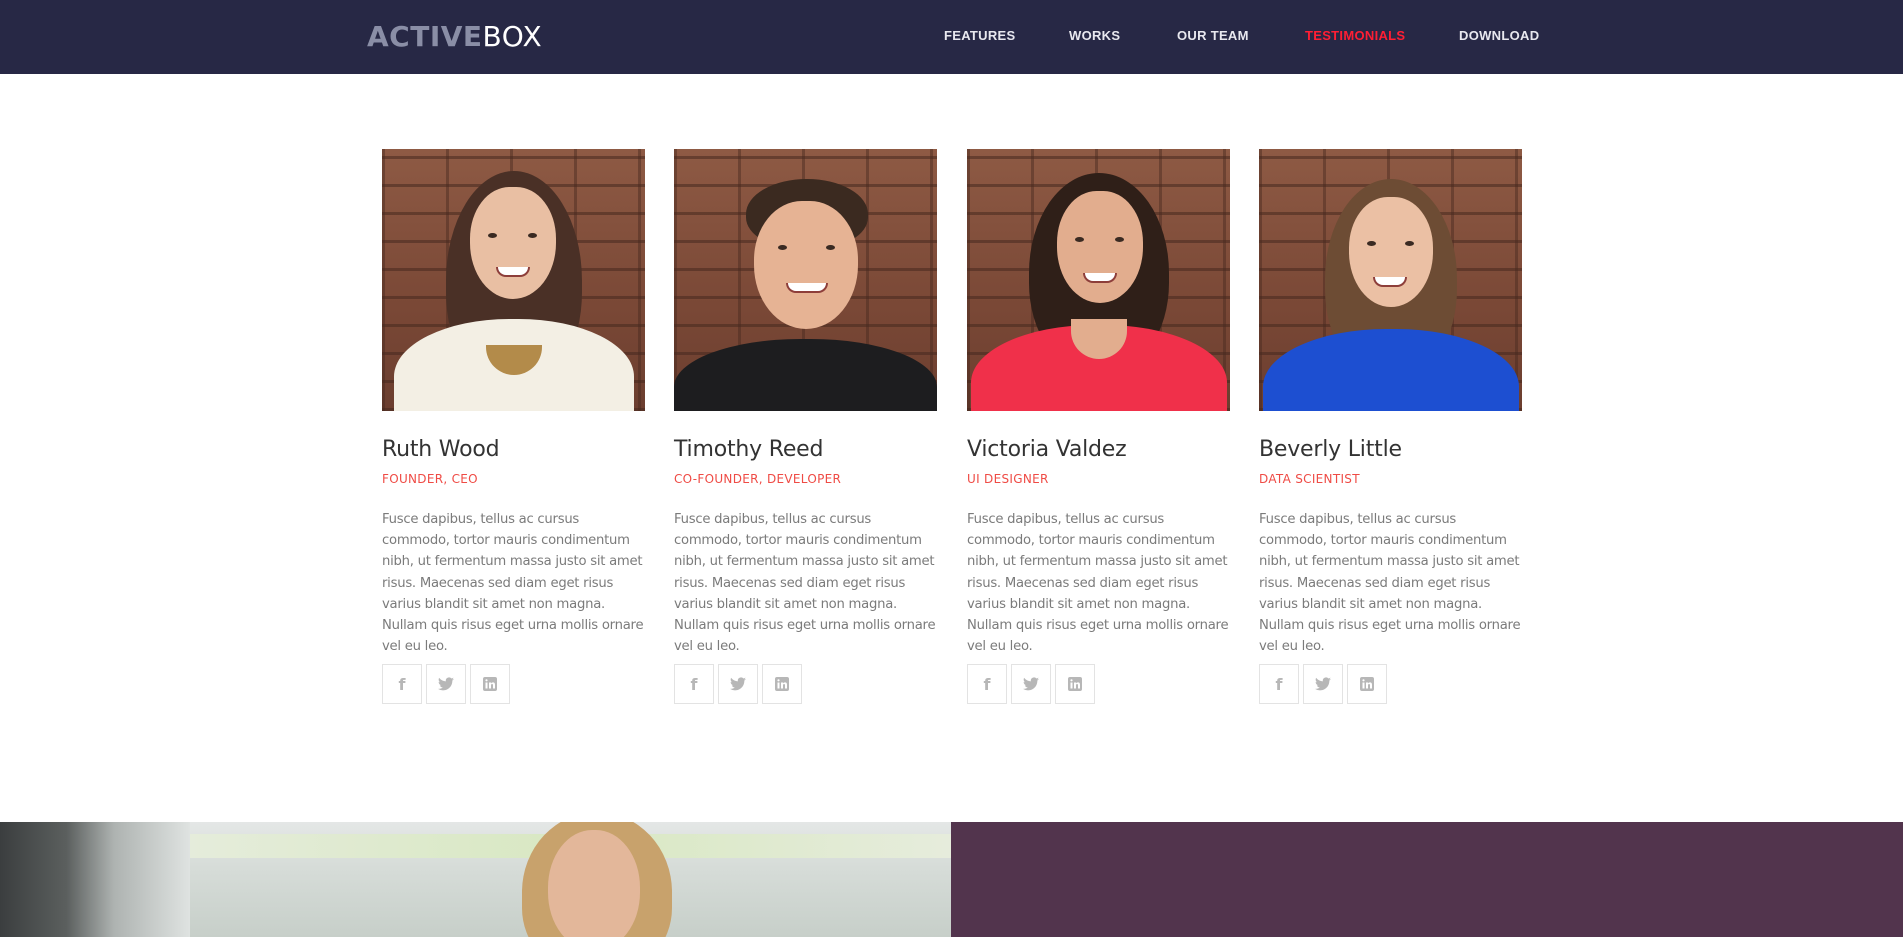 This screenshot has height=937, width=1903. Describe the element at coordinates (1309, 479) in the screenshot. I see `team-member-role: DATA SCIENTIST` at that location.